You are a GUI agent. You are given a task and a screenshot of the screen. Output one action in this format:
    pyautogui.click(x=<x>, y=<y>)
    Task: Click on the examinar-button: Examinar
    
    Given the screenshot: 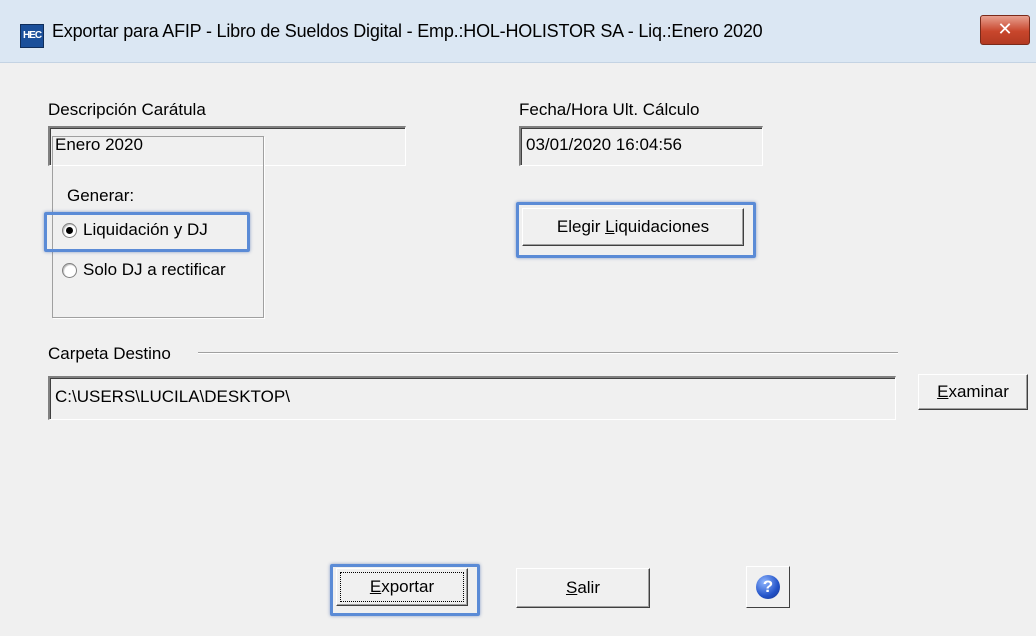 What is the action you would take?
    pyautogui.click(x=973, y=392)
    